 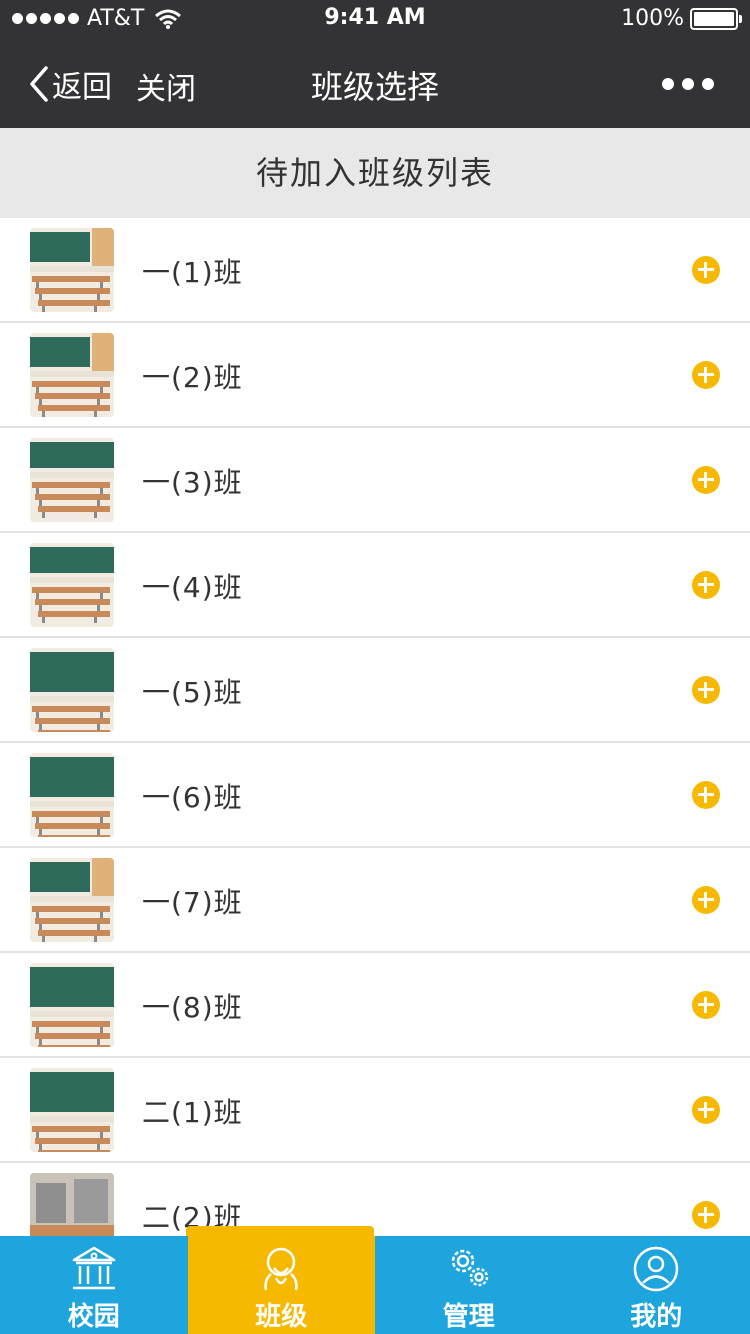 What do you see at coordinates (192, 1112) in the screenshot?
I see `class-name: 二(1)班` at bounding box center [192, 1112].